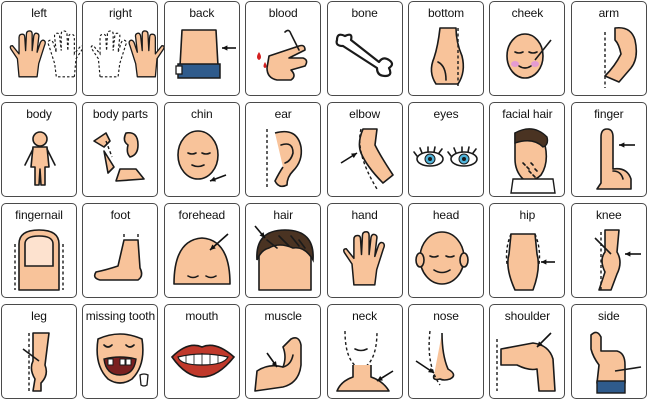 The width and height of the screenshot is (649, 403). What do you see at coordinates (609, 114) in the screenshot?
I see `symbol-label: finger` at bounding box center [609, 114].